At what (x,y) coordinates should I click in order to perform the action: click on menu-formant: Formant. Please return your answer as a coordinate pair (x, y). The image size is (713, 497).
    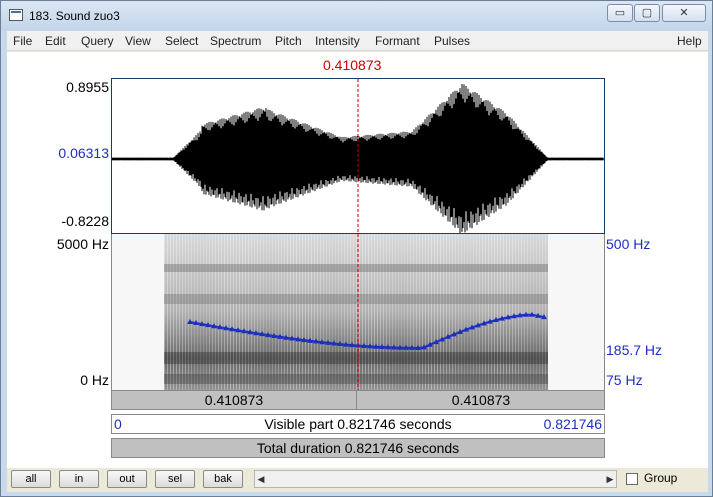
    Looking at the image, I should click on (397, 41).